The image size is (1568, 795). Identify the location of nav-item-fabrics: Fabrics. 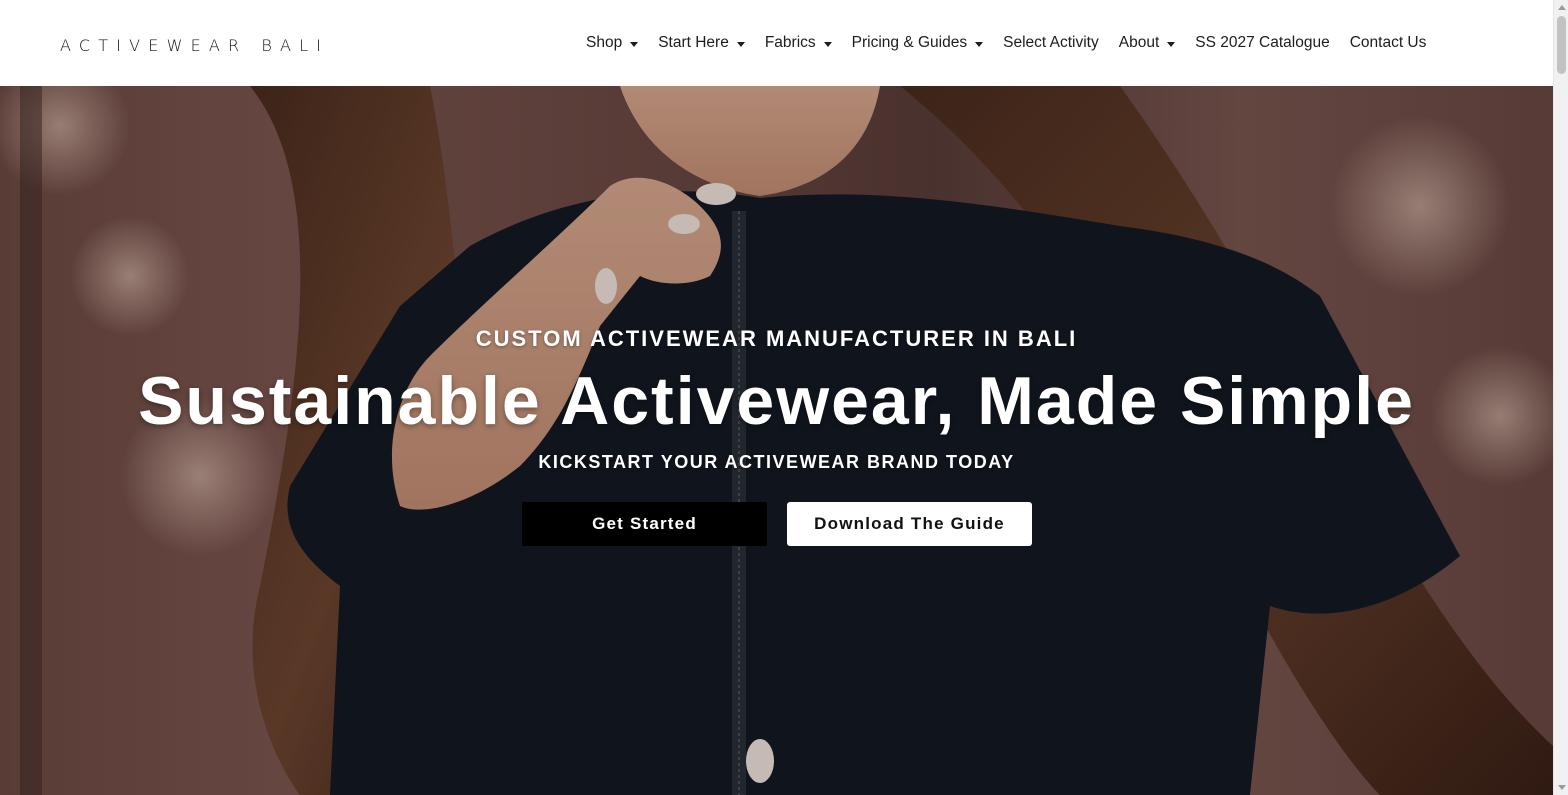
(798, 43).